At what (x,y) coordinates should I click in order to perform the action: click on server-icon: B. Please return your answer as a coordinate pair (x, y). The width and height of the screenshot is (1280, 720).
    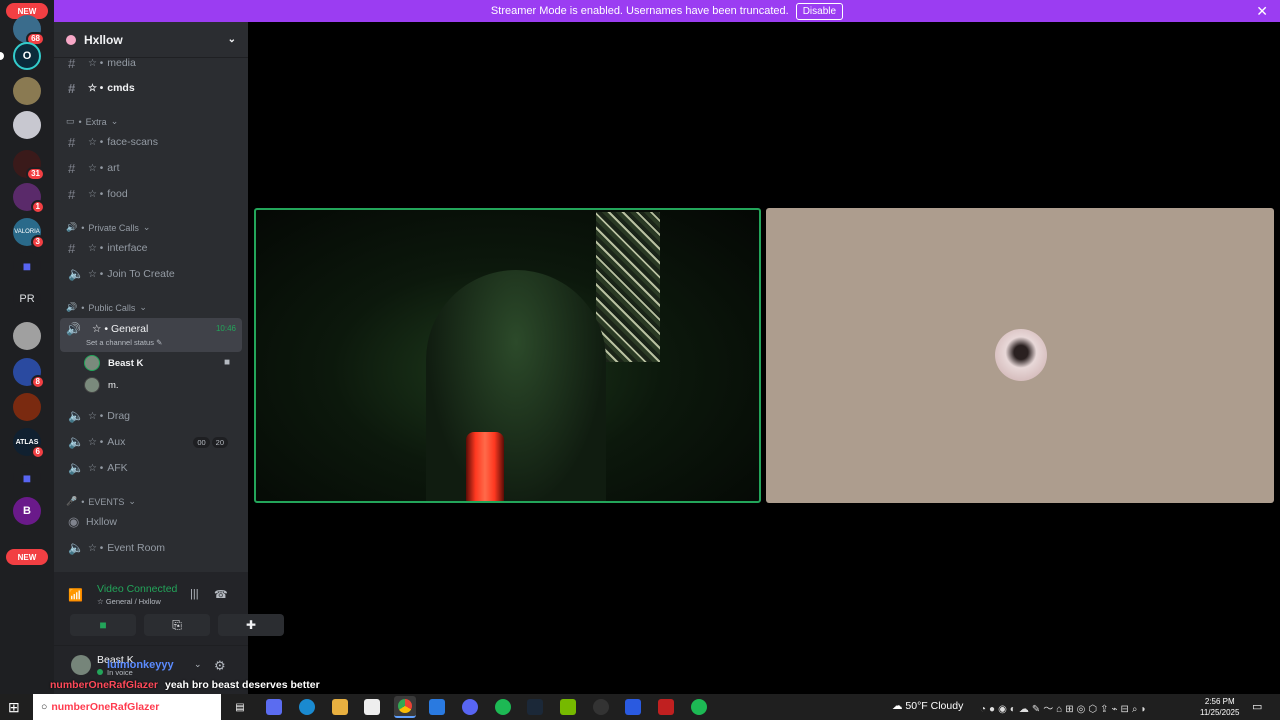
    Looking at the image, I should click on (27, 511).